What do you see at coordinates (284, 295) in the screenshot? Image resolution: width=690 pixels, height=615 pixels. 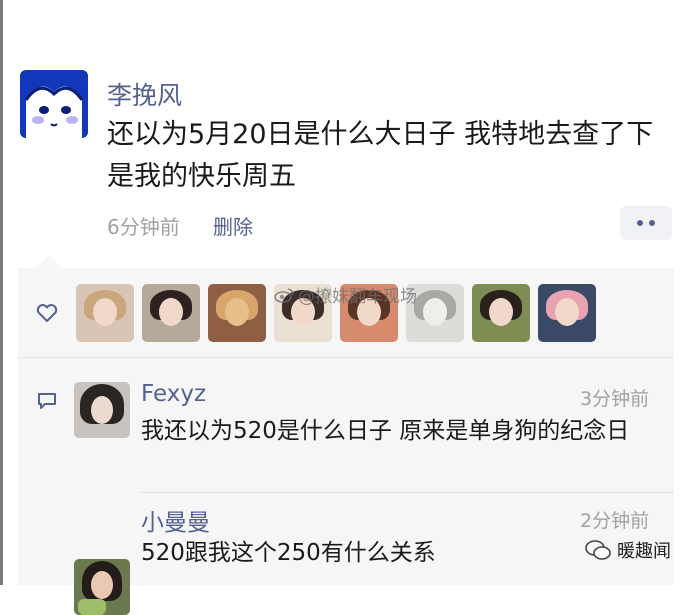 I see `weibo-icon` at bounding box center [284, 295].